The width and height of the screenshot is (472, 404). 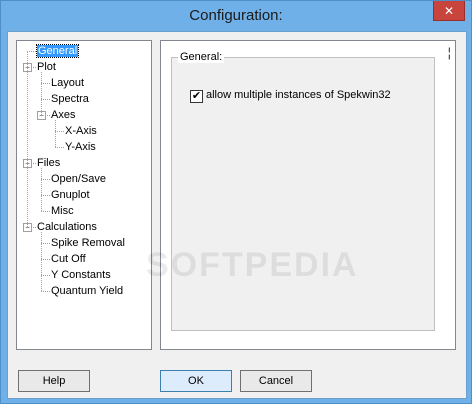 I want to click on tree-item-label: Layout, so click(x=68, y=83).